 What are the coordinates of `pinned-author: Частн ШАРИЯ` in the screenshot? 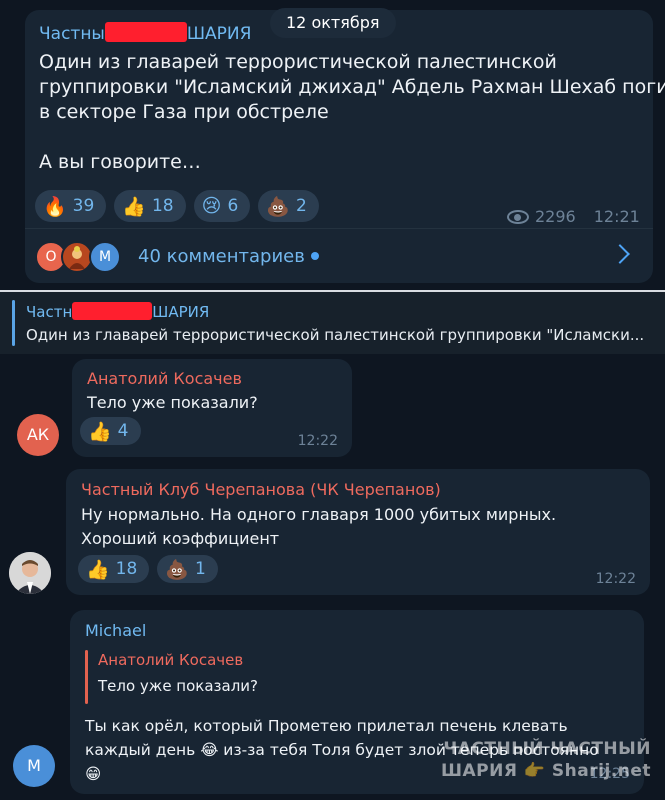 It's located at (117, 311).